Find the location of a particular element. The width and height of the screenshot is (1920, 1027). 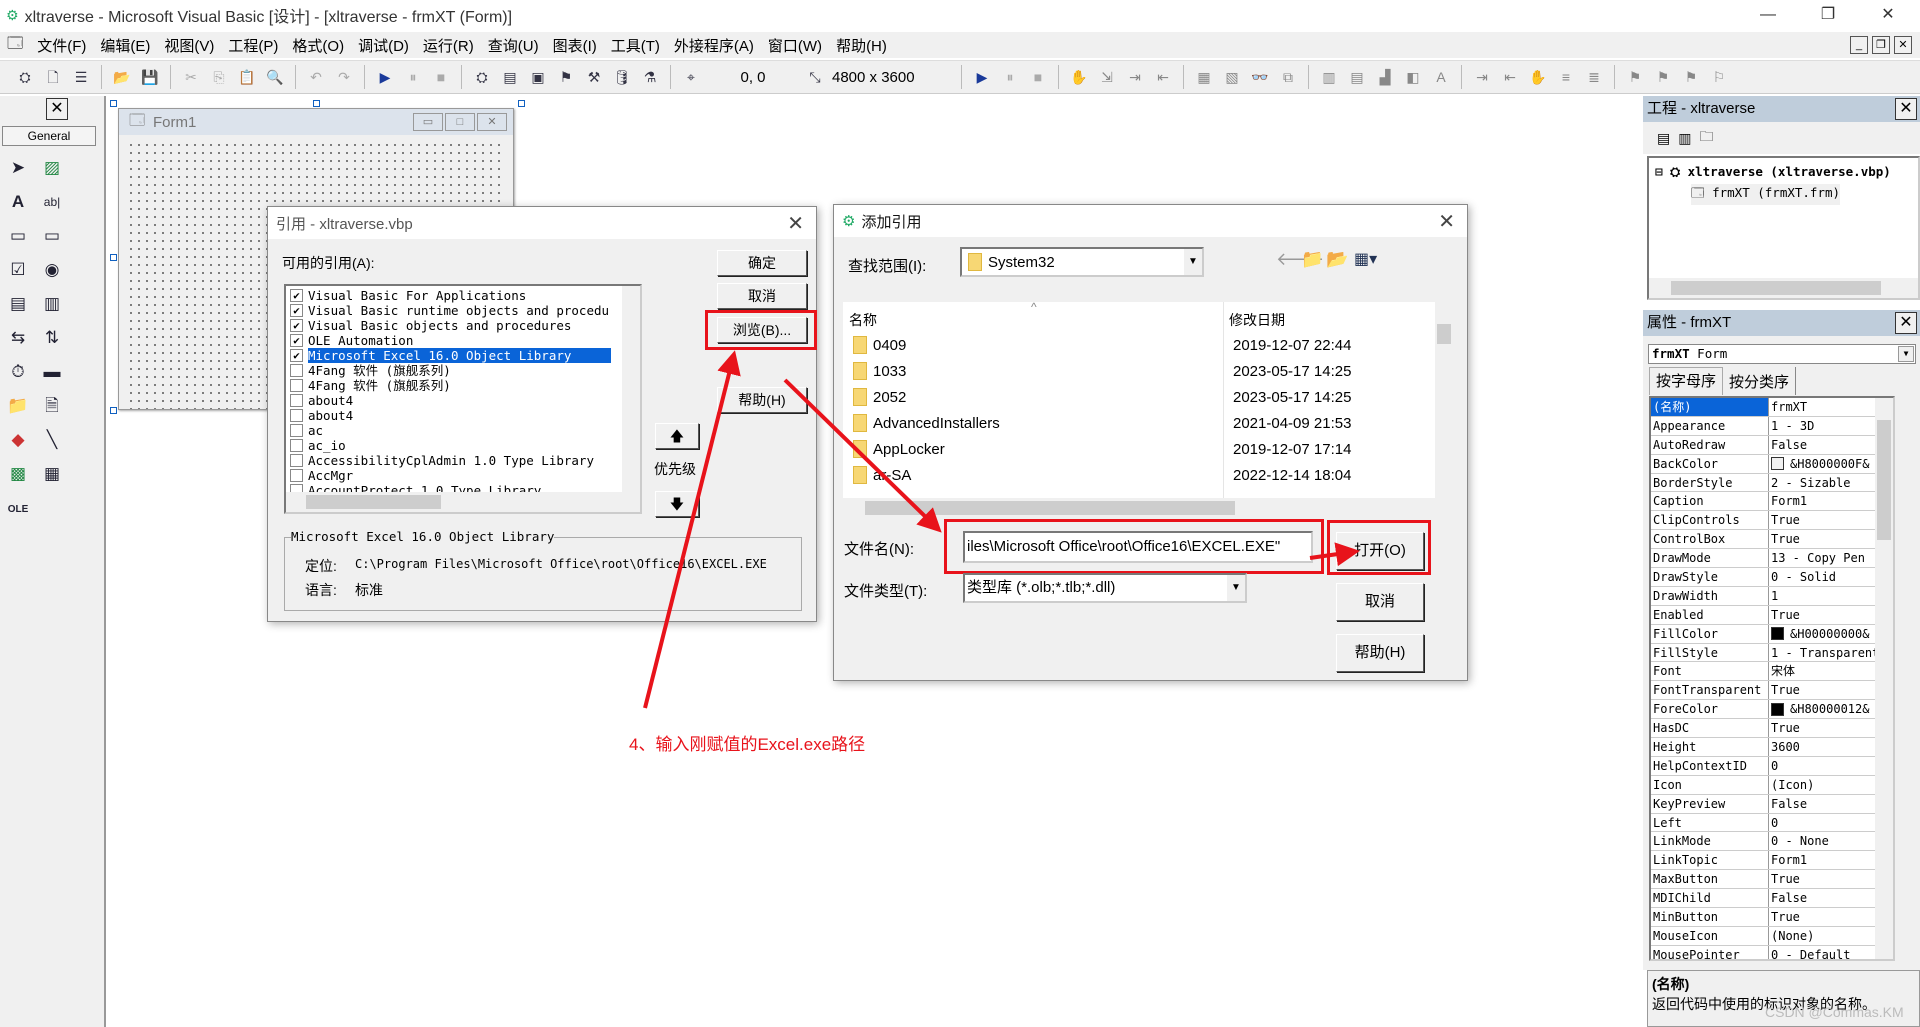

shape-tool-icon: ◆ is located at coordinates (18, 440).